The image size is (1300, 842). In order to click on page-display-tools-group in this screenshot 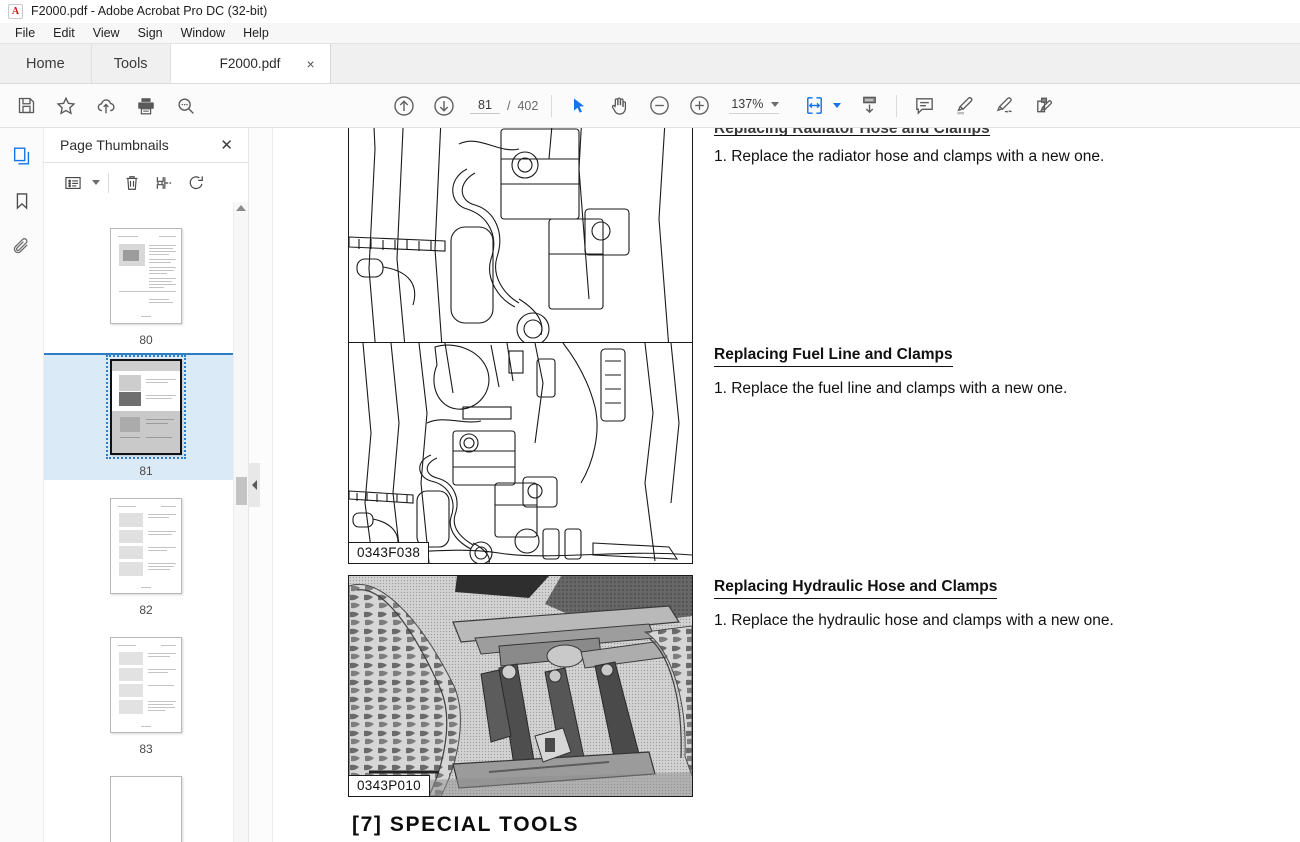, I will do `click(843, 106)`.